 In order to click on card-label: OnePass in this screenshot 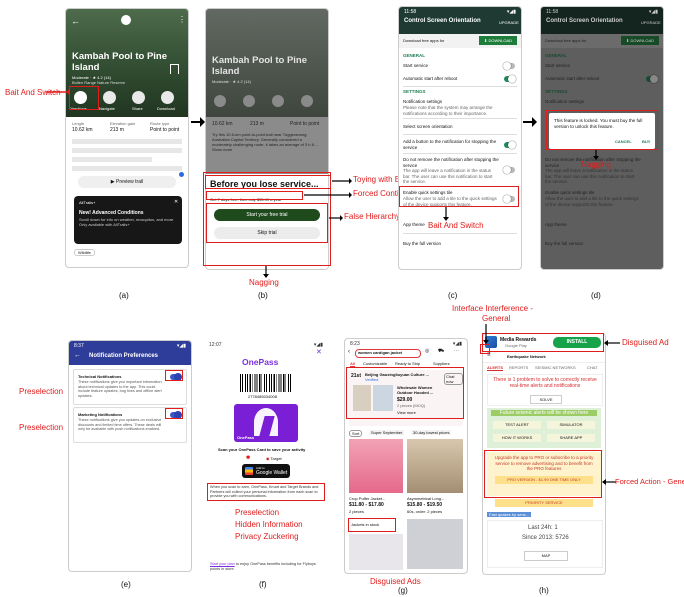, I will do `click(246, 437)`.